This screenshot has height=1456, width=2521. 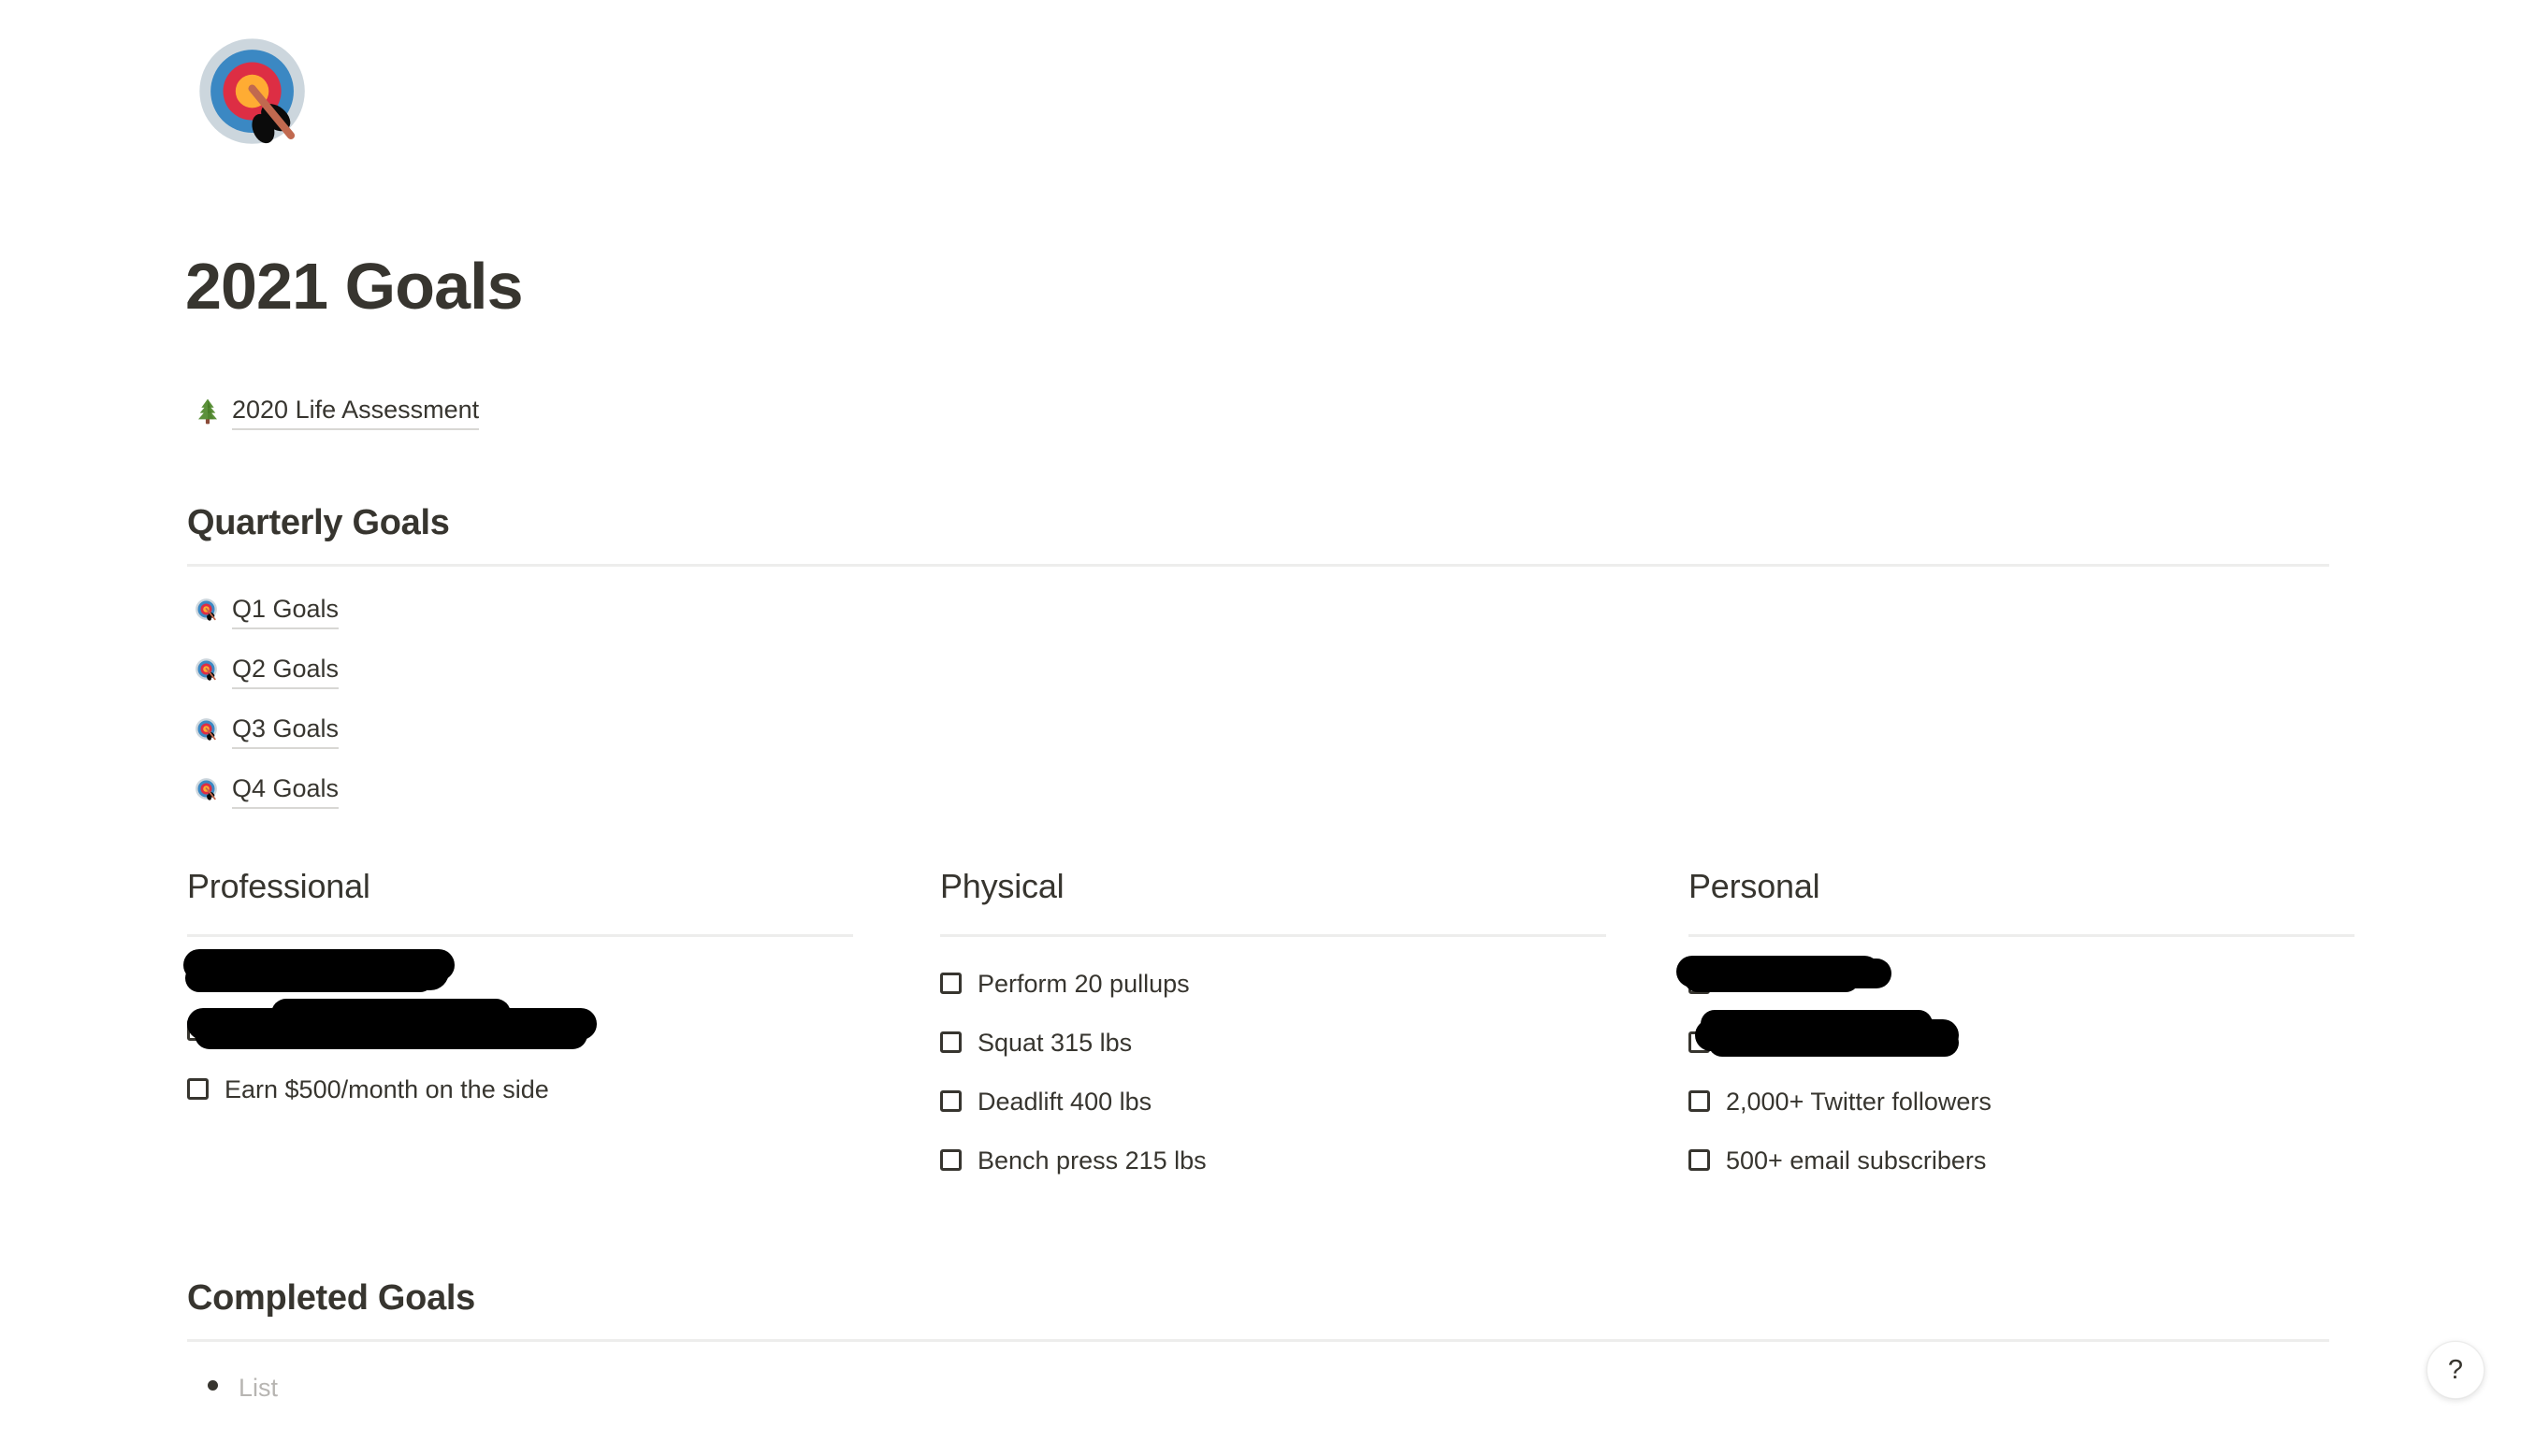 I want to click on page-link-q2-goals: Q2 Goals, so click(x=267, y=671).